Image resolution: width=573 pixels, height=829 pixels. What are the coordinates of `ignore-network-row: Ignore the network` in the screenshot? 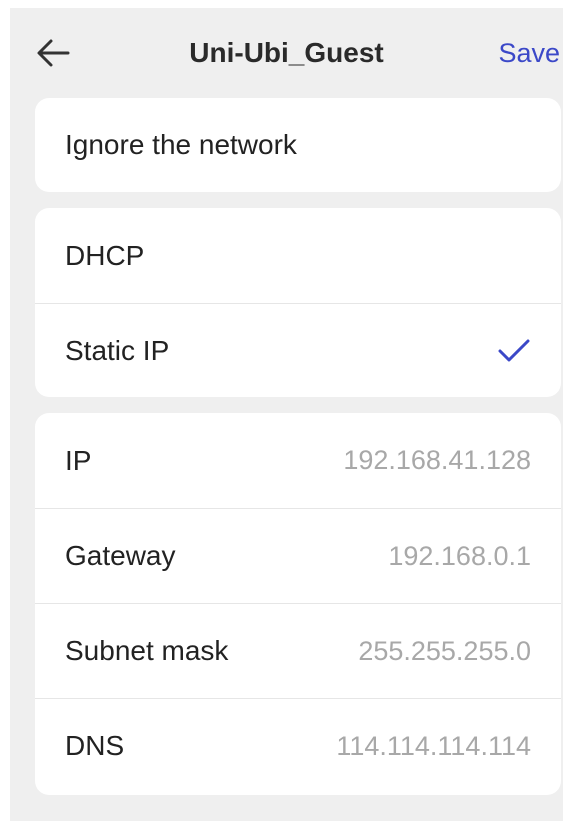 It's located at (298, 145).